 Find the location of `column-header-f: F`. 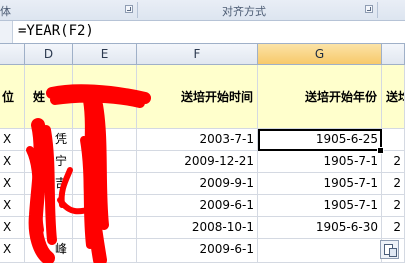

column-header-f: F is located at coordinates (197, 54).